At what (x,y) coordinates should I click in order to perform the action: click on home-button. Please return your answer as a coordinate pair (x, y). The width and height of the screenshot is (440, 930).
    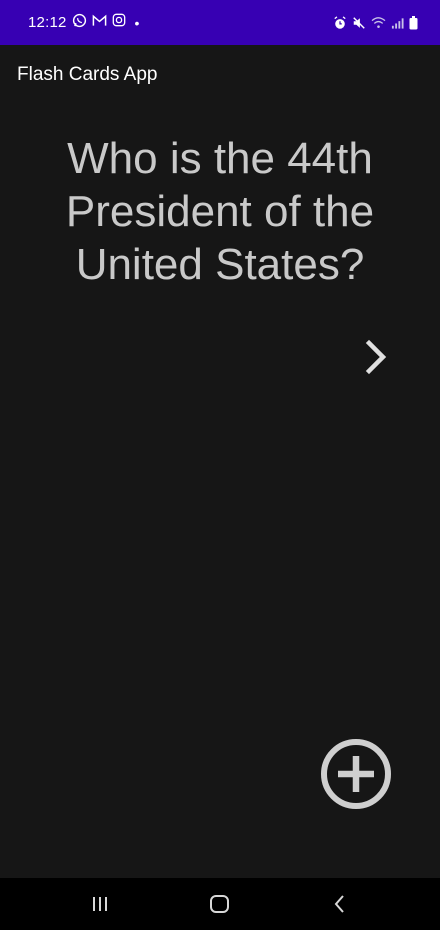
    Looking at the image, I should click on (220, 904).